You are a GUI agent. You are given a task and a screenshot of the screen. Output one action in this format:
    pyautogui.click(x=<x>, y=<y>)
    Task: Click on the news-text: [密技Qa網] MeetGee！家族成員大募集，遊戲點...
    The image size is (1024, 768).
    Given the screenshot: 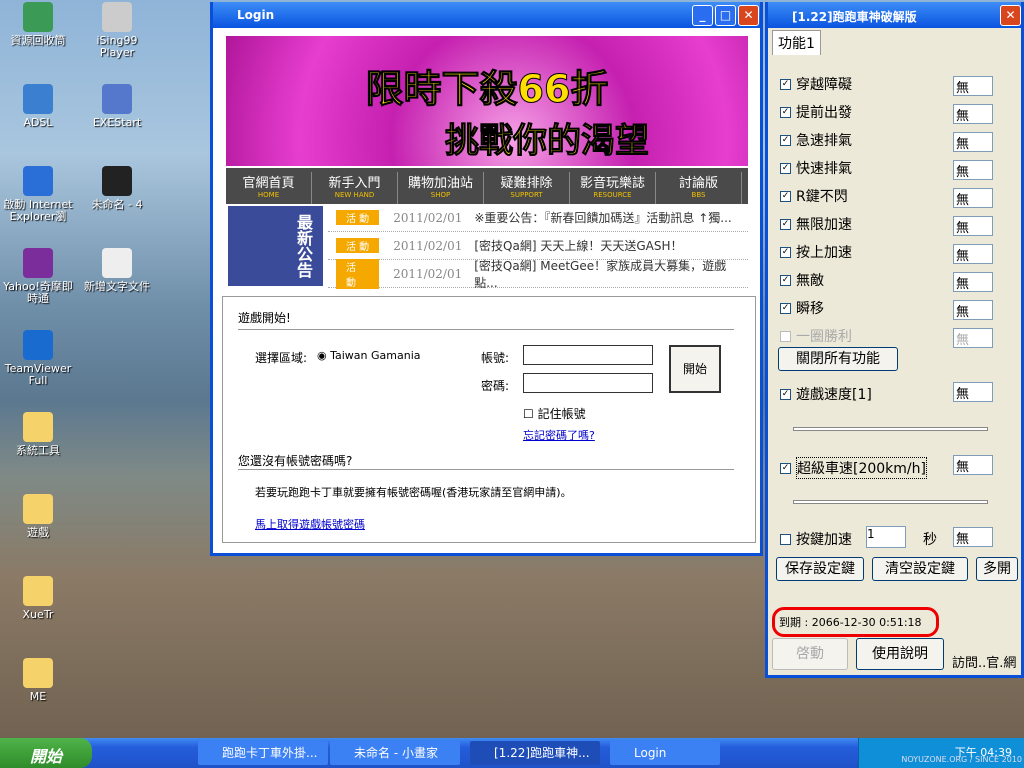 What is the action you would take?
    pyautogui.click(x=600, y=274)
    